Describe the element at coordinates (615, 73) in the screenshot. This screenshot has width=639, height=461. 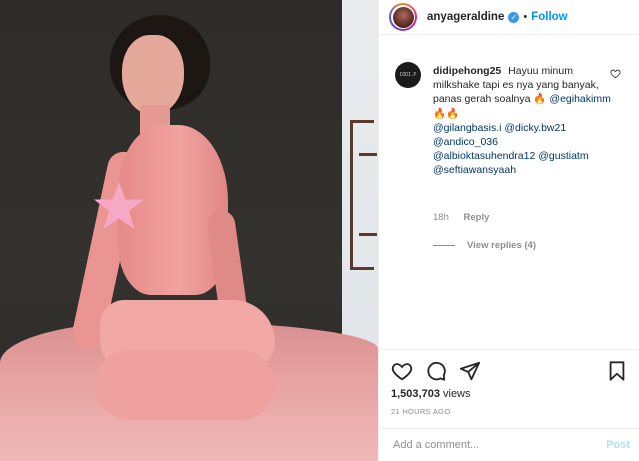
I see `comment-like-heart-icon` at that location.